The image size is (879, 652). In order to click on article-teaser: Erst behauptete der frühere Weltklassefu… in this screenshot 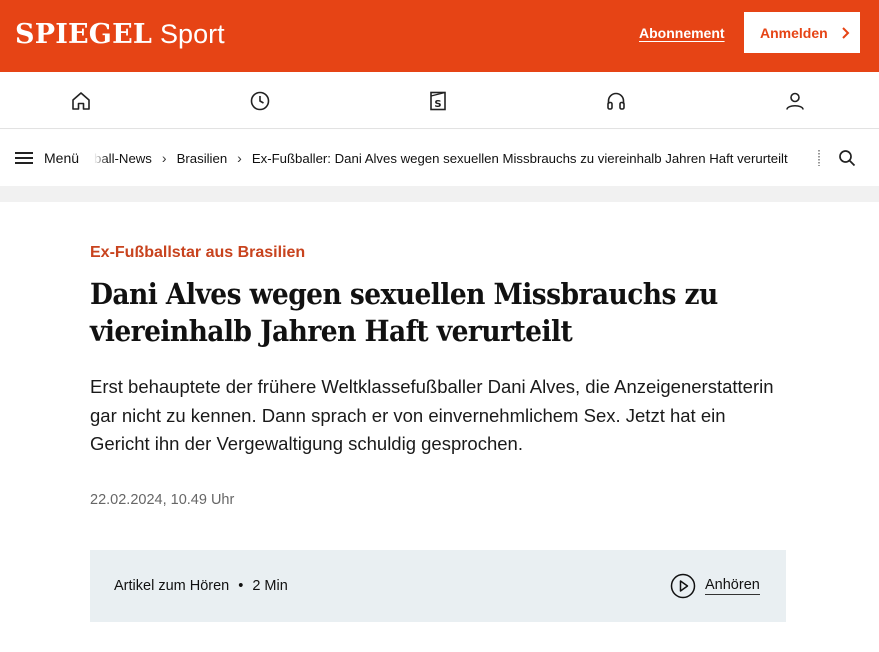, I will do `click(432, 415)`.